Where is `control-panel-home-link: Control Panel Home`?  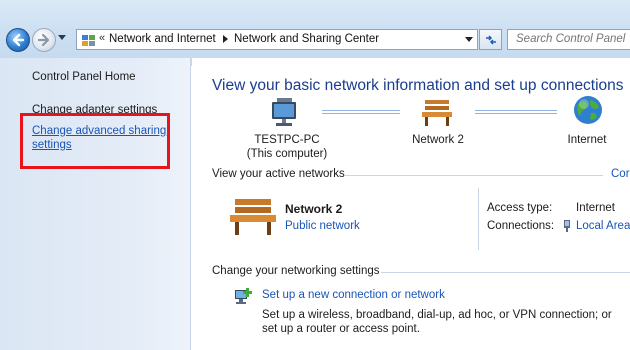 control-panel-home-link: Control Panel Home is located at coordinates (84, 77).